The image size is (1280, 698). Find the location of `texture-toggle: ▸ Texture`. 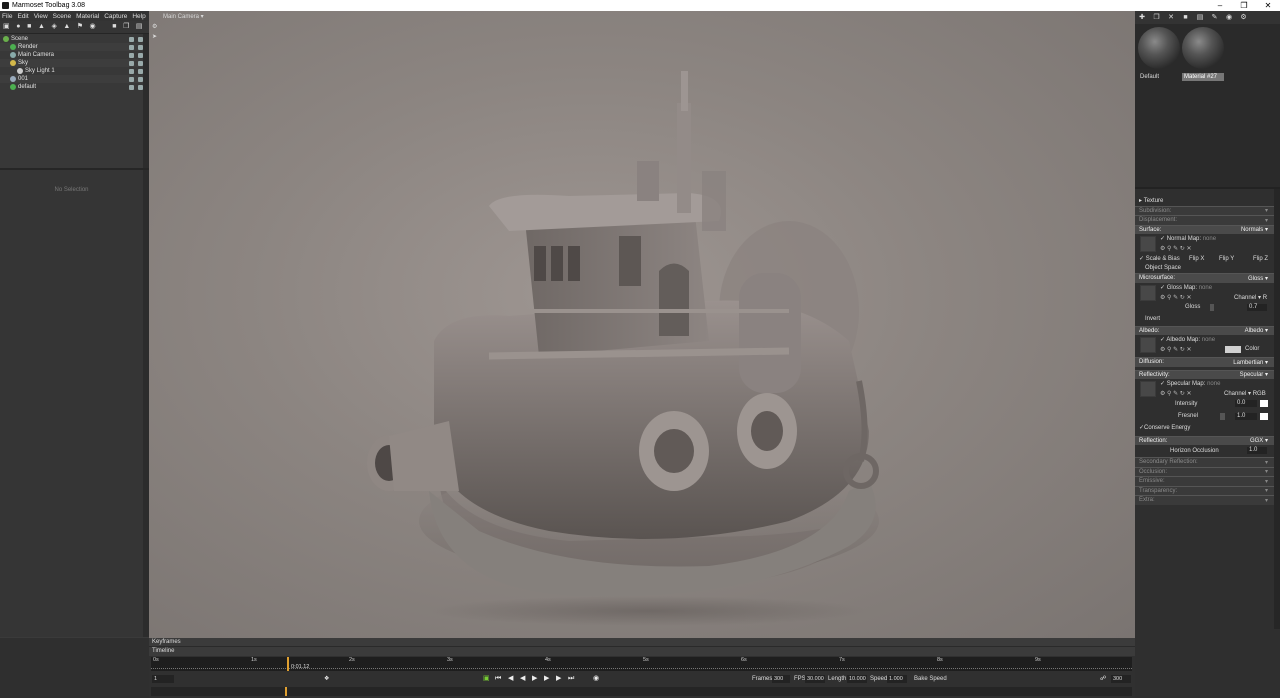

texture-toggle: ▸ Texture is located at coordinates (1204, 201).